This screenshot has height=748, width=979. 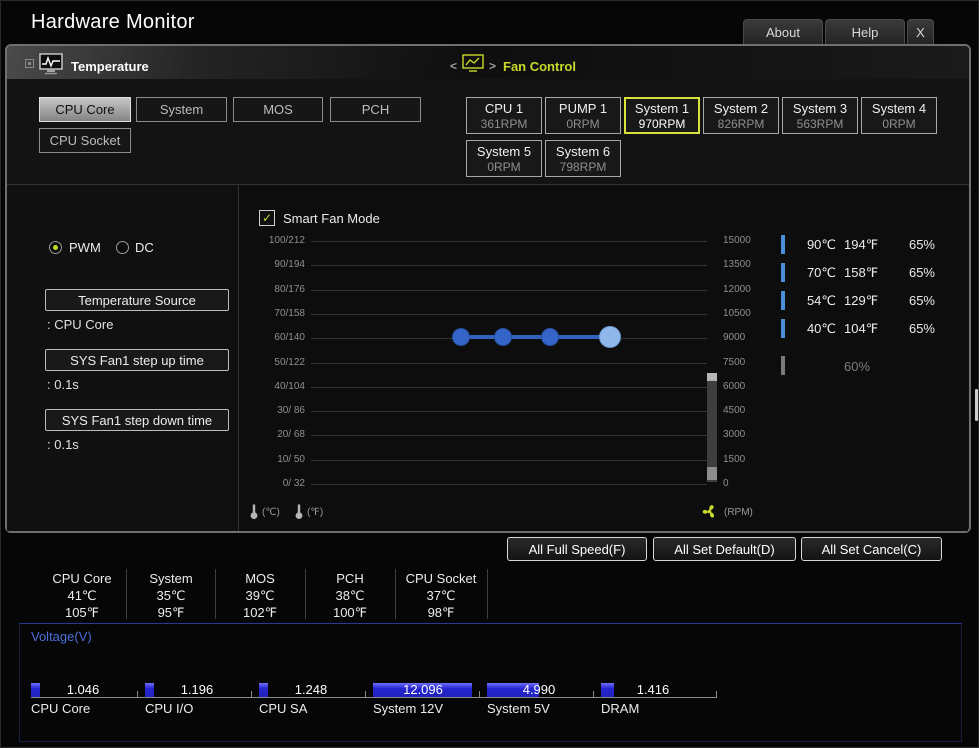 I want to click on point-temp-c: 40℃, so click(x=821, y=328).